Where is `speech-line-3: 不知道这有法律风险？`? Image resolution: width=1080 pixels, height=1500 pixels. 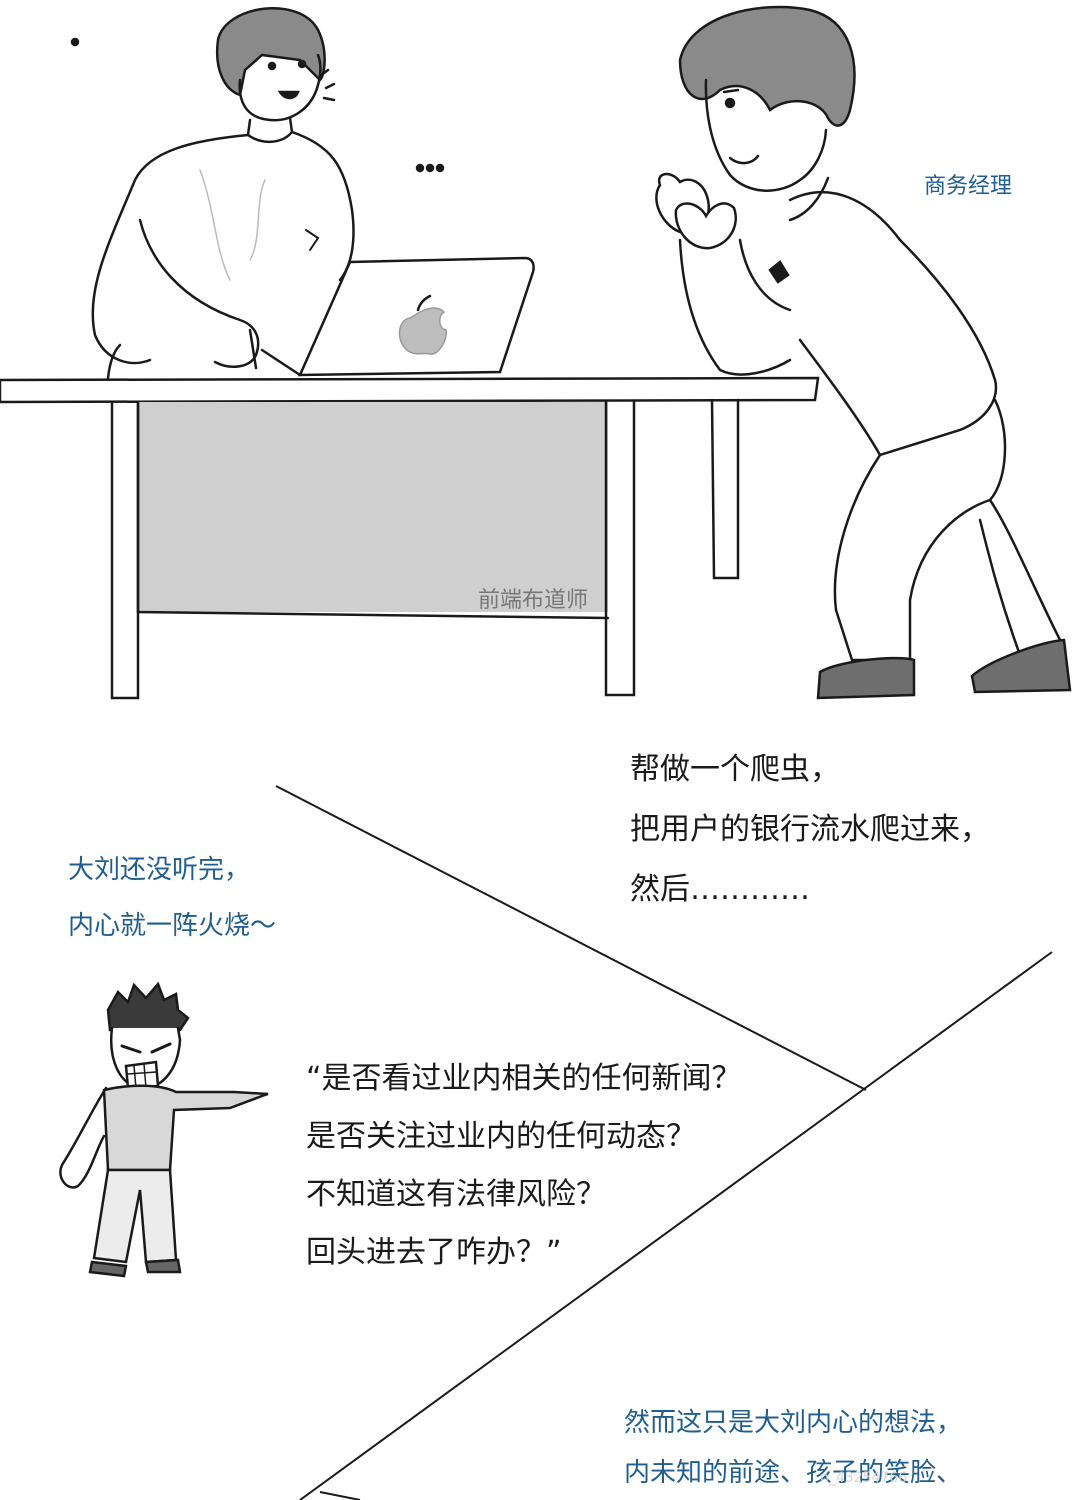 speech-line-3: 不知道这有法律风险？ is located at coordinates (456, 1194).